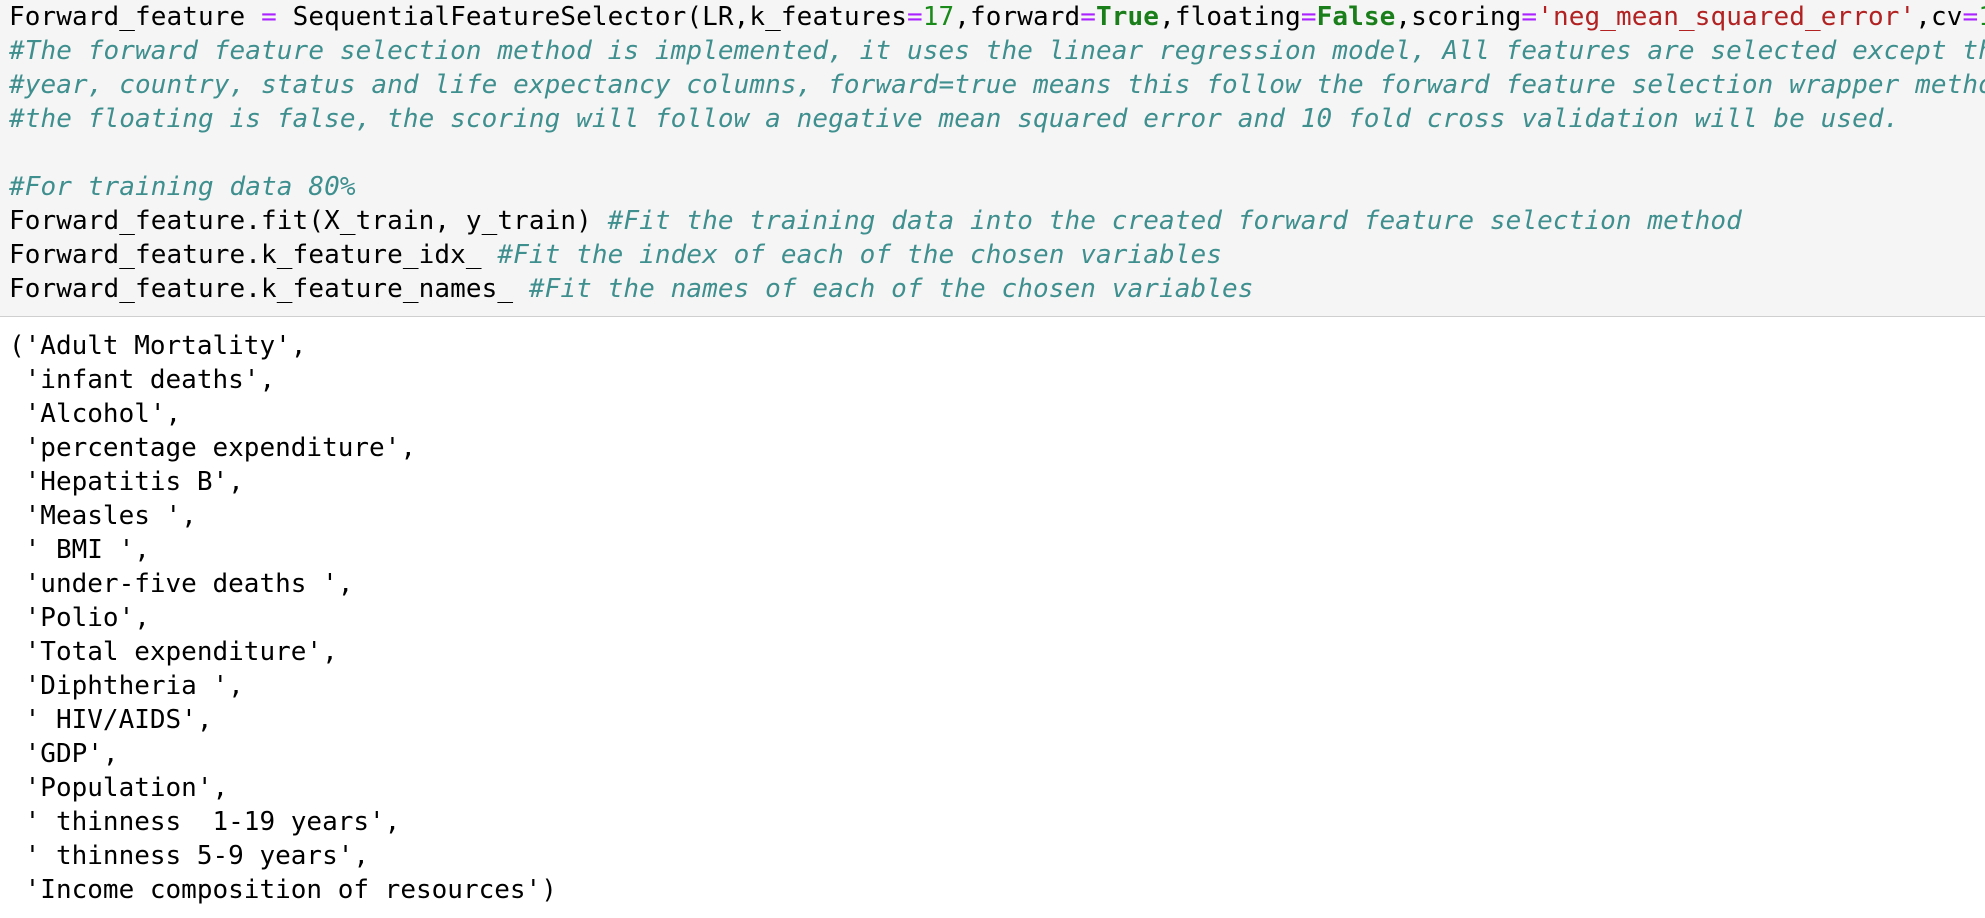 This screenshot has height=918, width=1985. What do you see at coordinates (142, 380) in the screenshot?
I see `output-line: 'infant deaths',` at bounding box center [142, 380].